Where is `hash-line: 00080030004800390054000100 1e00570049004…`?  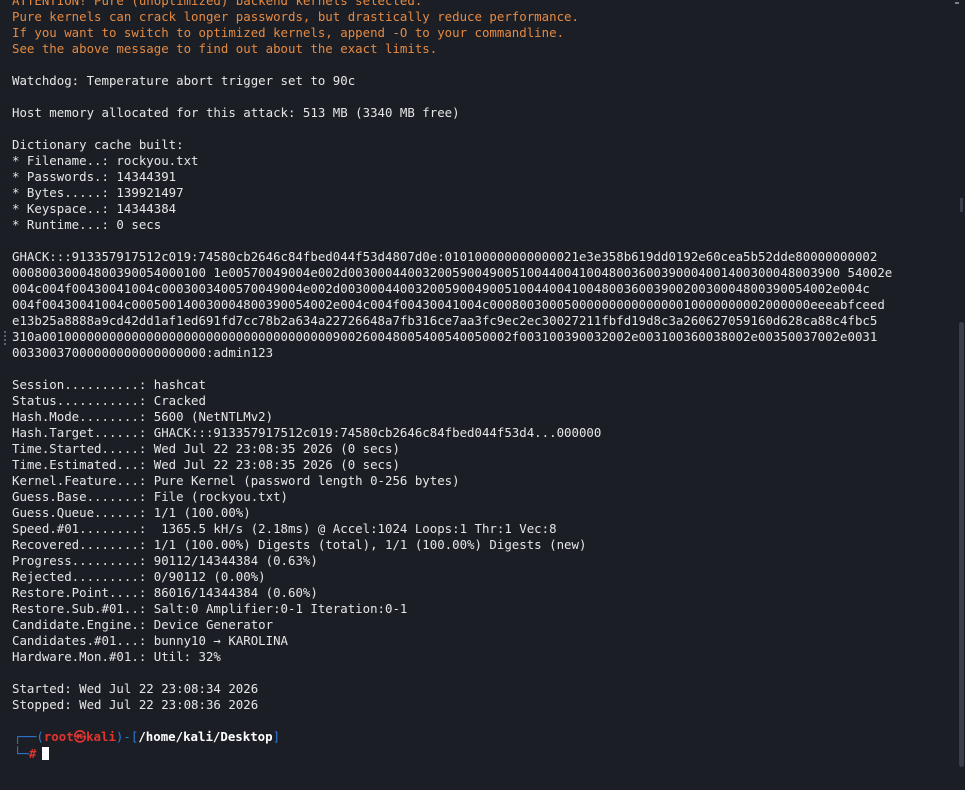
hash-line: 00080030004800390054000100 1e00570049004… is located at coordinates (452, 272).